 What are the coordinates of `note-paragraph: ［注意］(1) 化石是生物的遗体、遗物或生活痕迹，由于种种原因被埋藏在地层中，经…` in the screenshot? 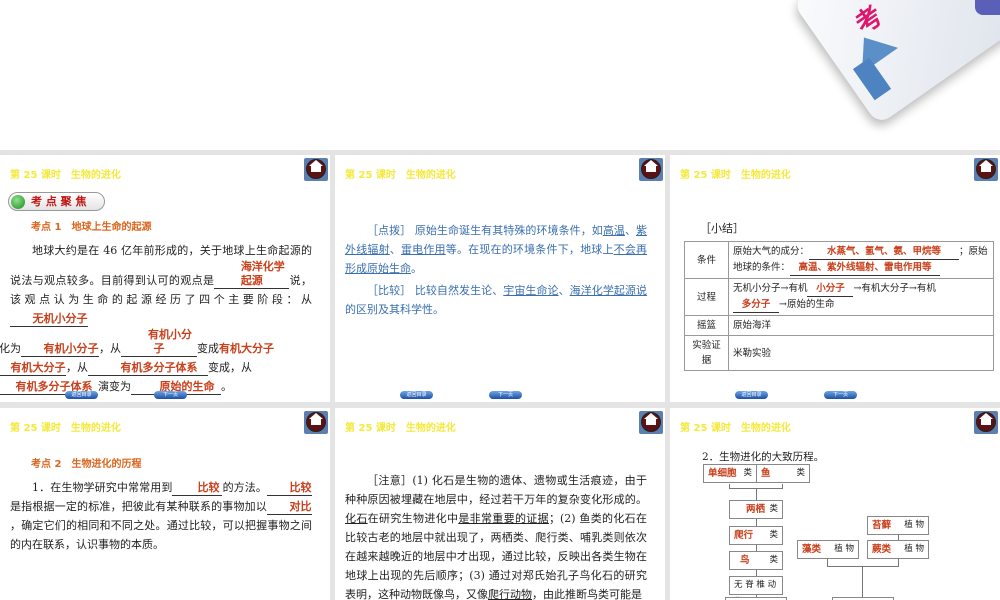 It's located at (496, 537).